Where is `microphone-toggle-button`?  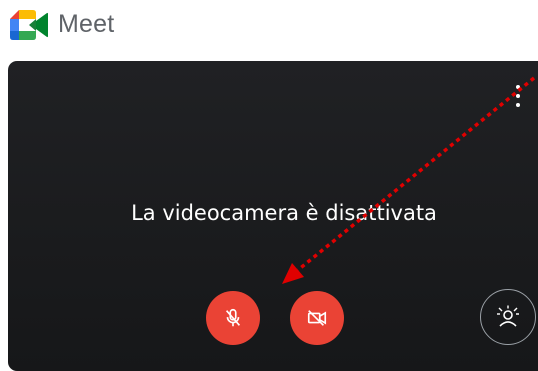
microphone-toggle-button is located at coordinates (233, 318).